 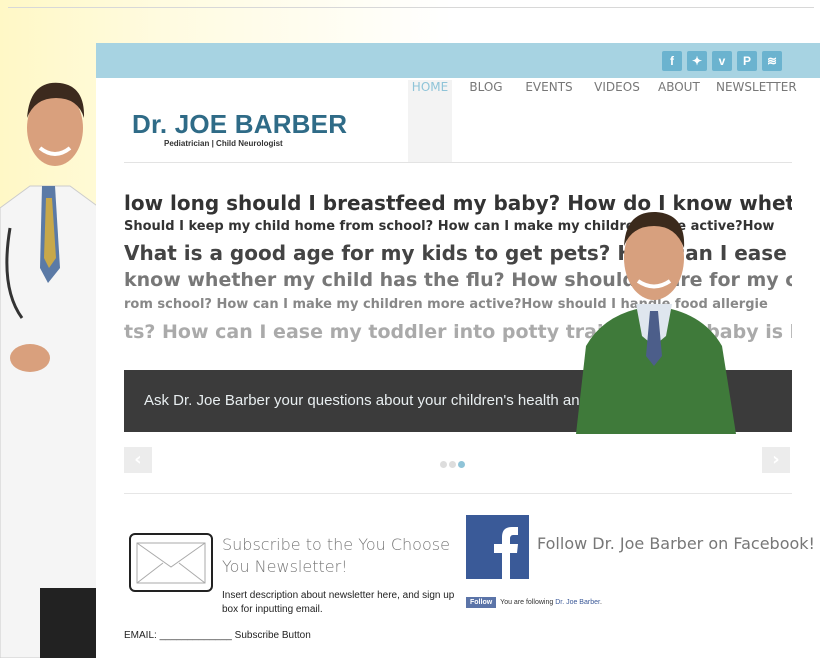 I want to click on twitter-icon: ✦, so click(x=697, y=61).